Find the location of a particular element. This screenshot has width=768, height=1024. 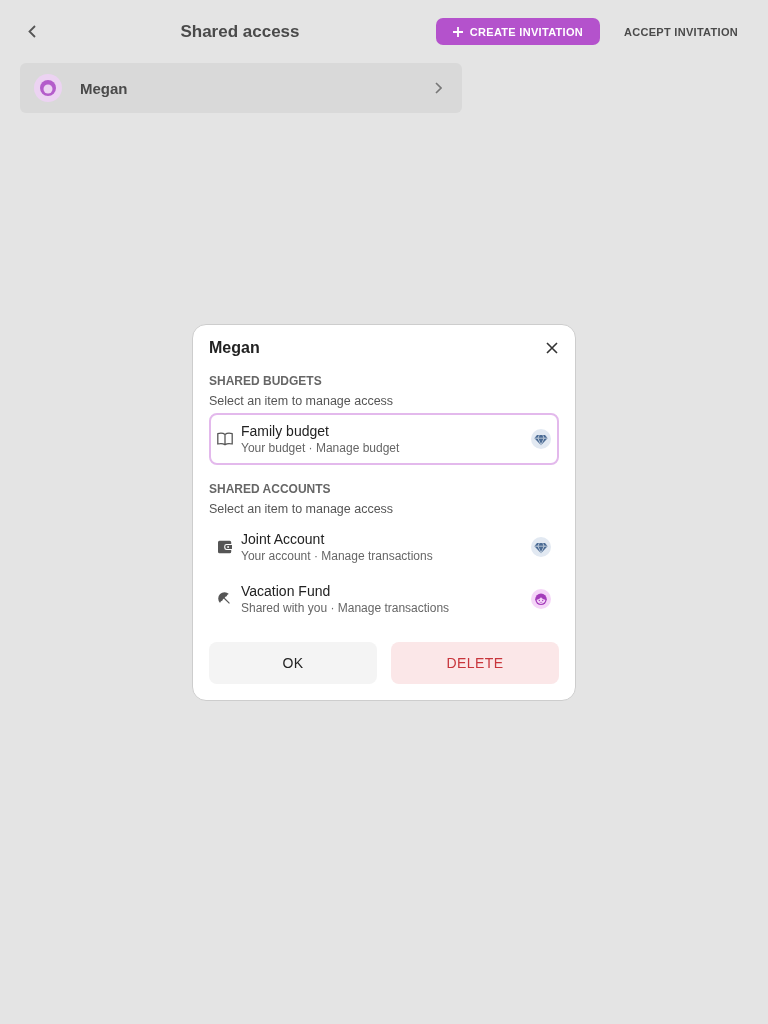

primary-button: CREATE INVITATION is located at coordinates (517, 31).